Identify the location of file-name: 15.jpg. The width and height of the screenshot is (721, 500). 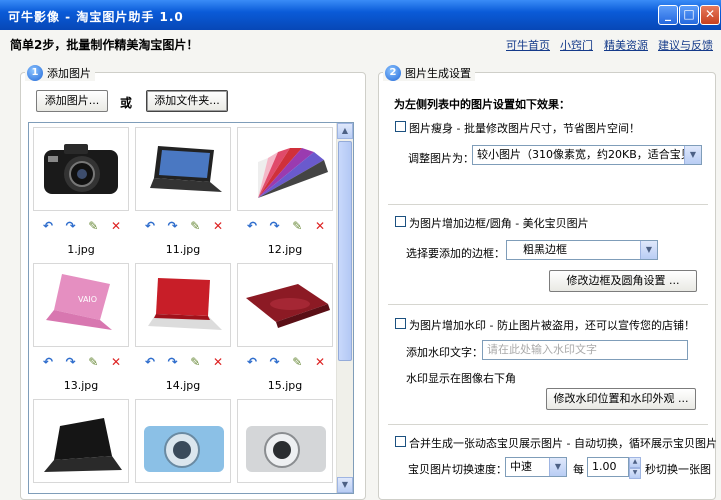
(285, 385).